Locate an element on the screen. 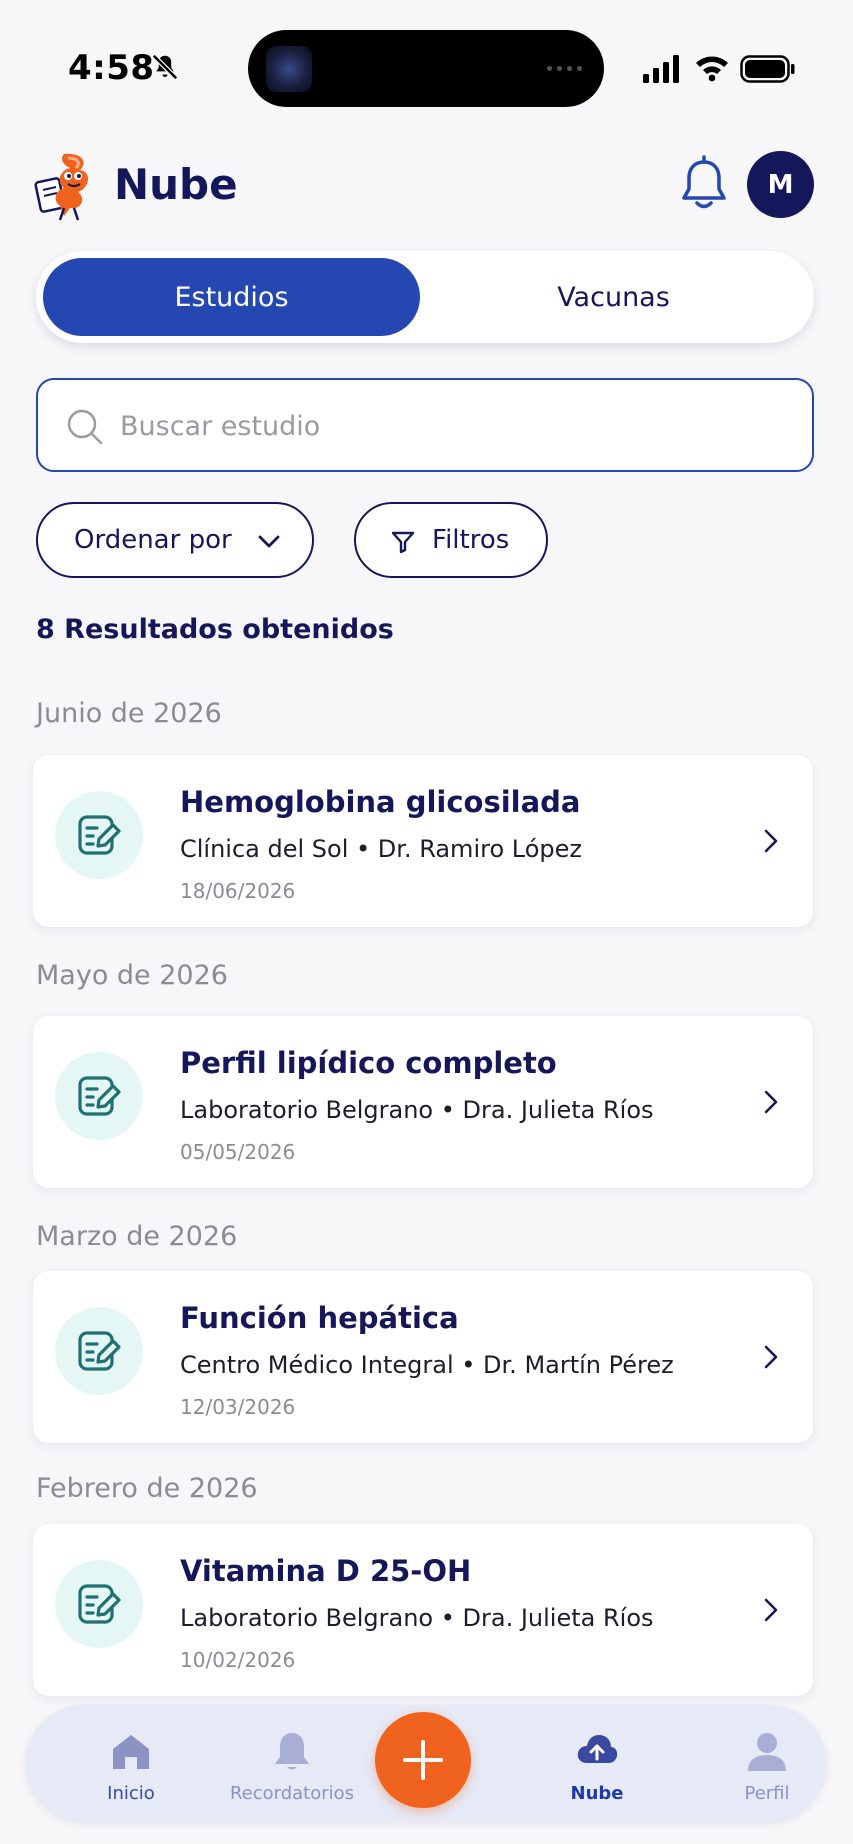 The height and width of the screenshot is (1844, 853). dynamic-island is located at coordinates (426, 68).